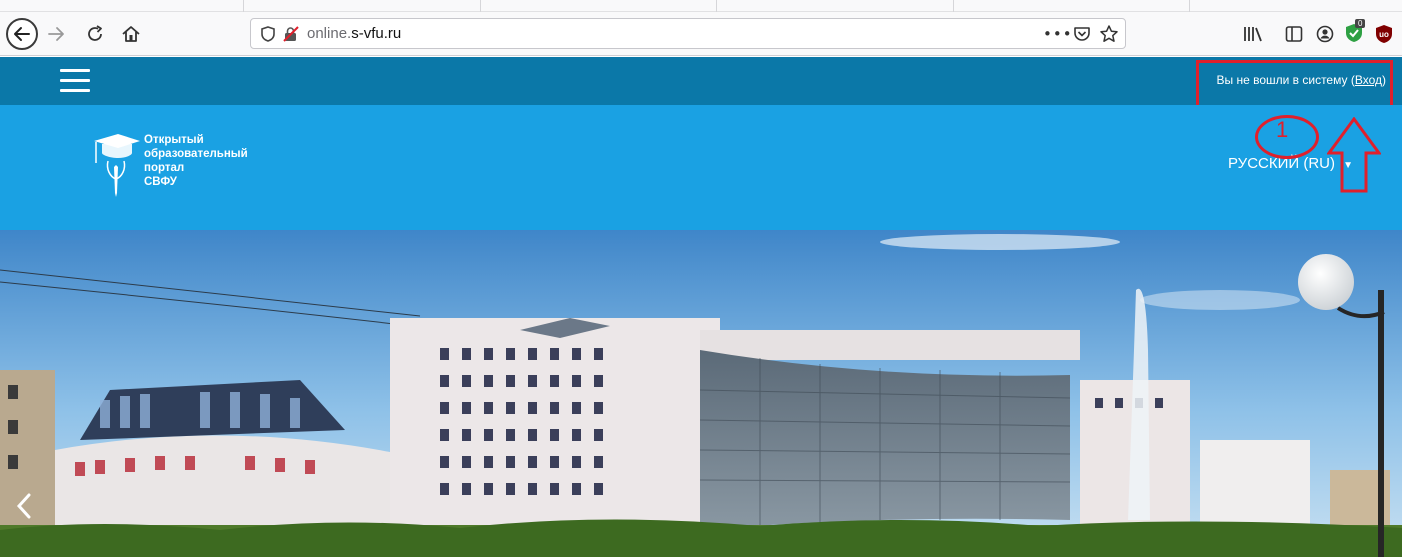 The width and height of the screenshot is (1402, 557). I want to click on ublock-origin-icon: uo, so click(1384, 34).